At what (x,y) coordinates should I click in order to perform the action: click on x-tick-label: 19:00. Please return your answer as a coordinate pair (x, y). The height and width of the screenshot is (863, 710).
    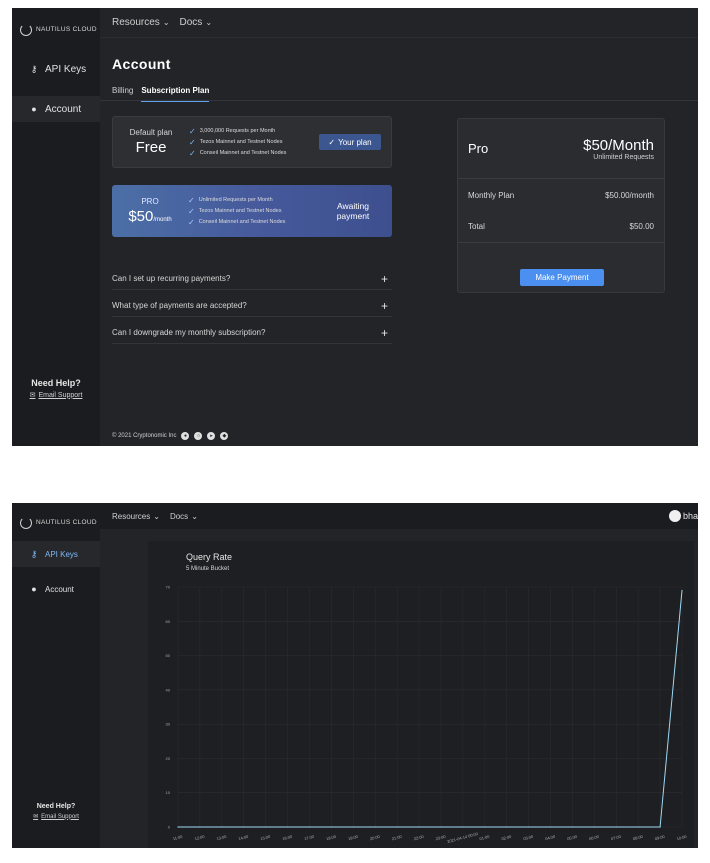
    Looking at the image, I should click on (353, 838).